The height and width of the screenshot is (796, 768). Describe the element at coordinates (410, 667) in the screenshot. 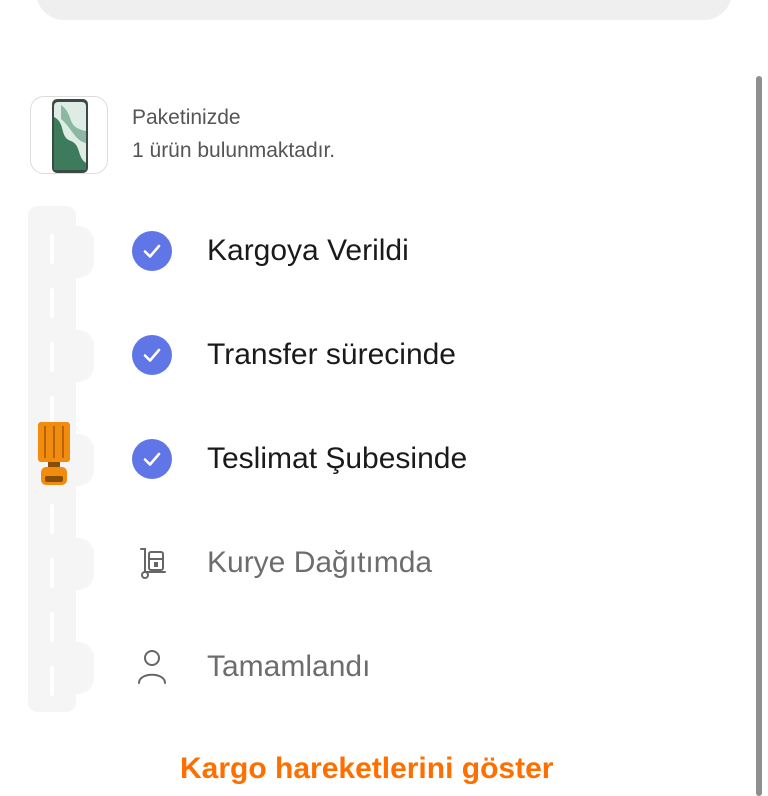

I see `step-tamamlandi: Tamamlandı` at that location.